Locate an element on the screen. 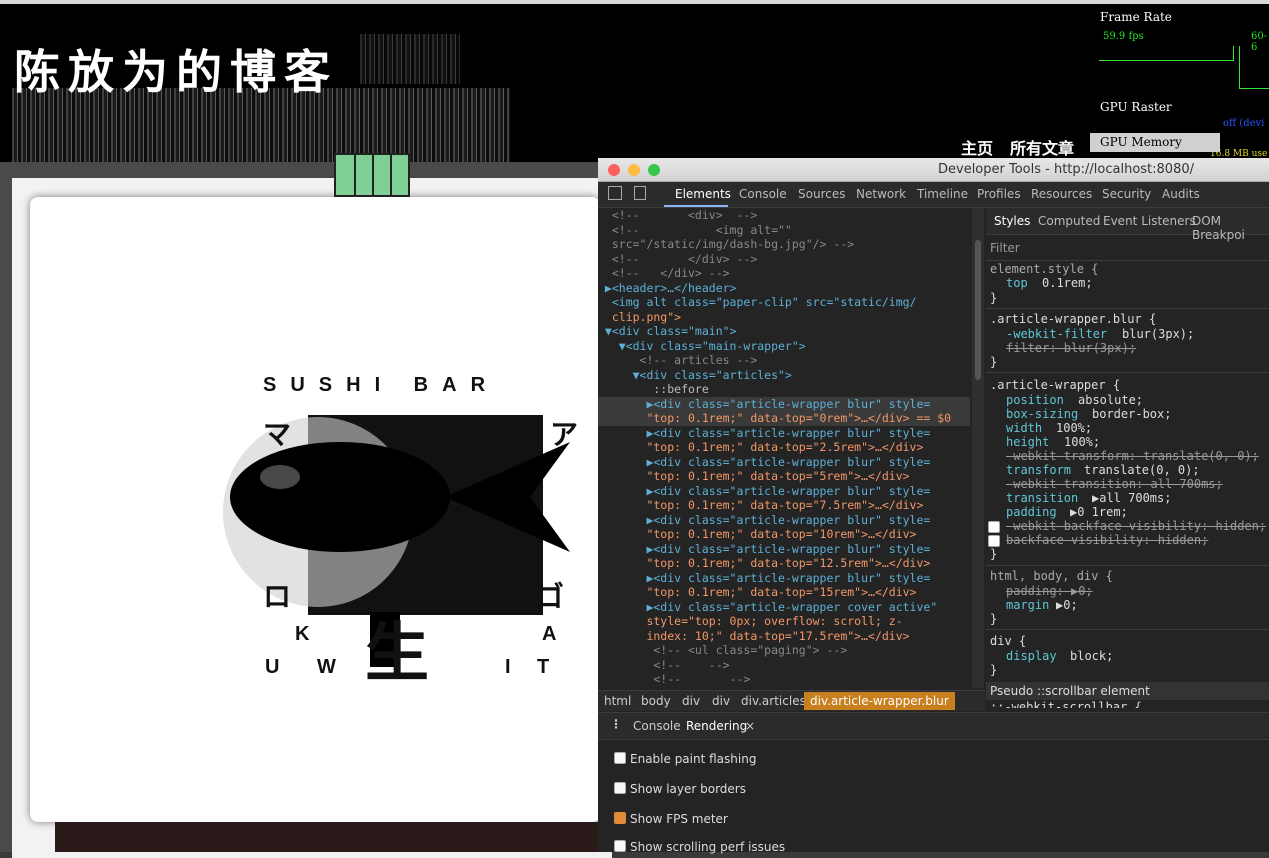 The image size is (1269, 858). css-property: position is located at coordinates (1035, 400).